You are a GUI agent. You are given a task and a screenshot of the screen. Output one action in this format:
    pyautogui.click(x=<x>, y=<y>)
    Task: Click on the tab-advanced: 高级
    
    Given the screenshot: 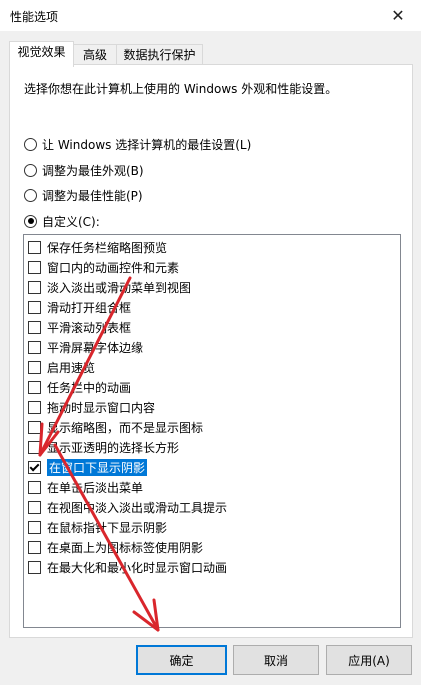 What is the action you would take?
    pyautogui.click(x=95, y=55)
    